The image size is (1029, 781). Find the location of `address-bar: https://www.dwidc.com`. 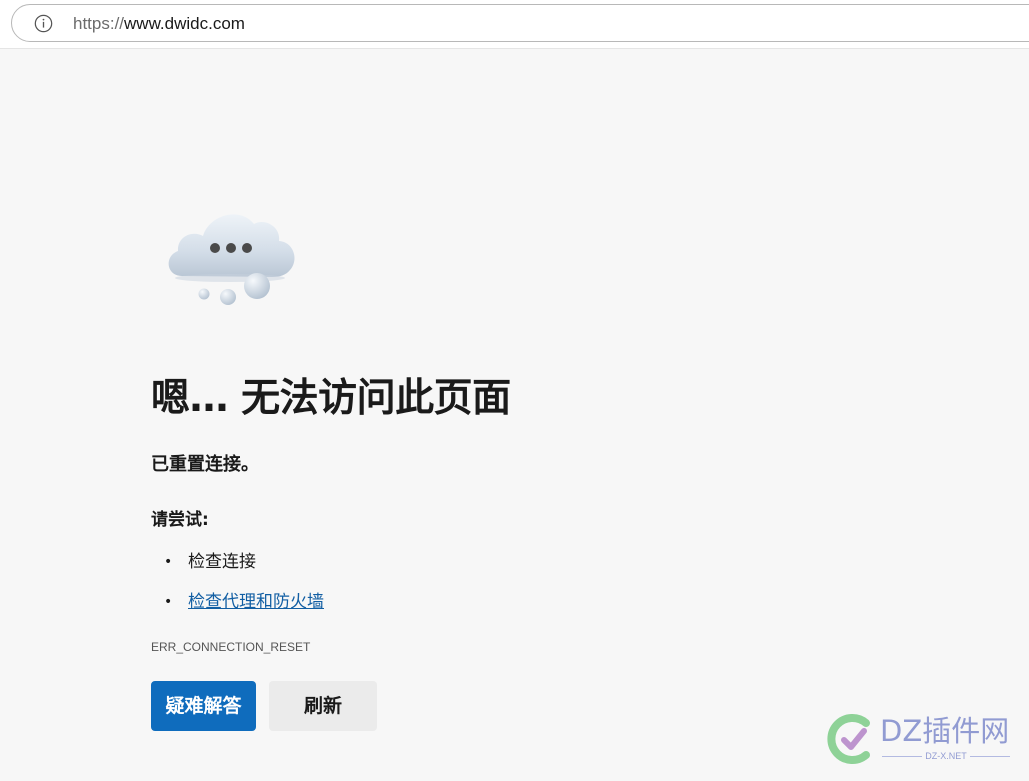

address-bar: https://www.dwidc.com is located at coordinates (520, 23).